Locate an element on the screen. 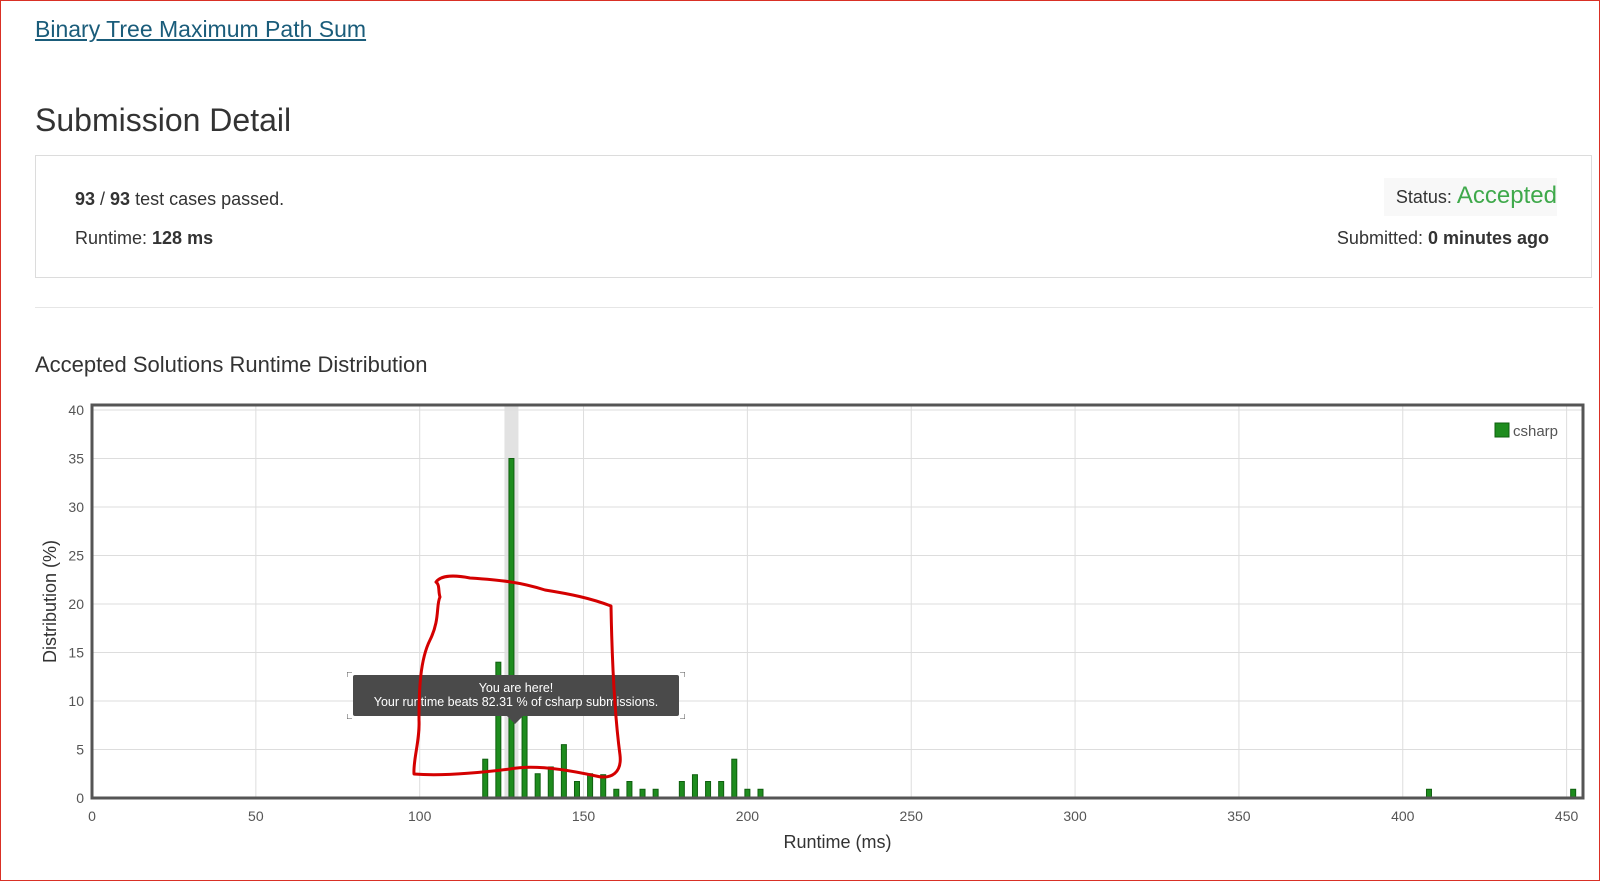 This screenshot has height=881, width=1600. y-tick-label: 15 is located at coordinates (76, 653).